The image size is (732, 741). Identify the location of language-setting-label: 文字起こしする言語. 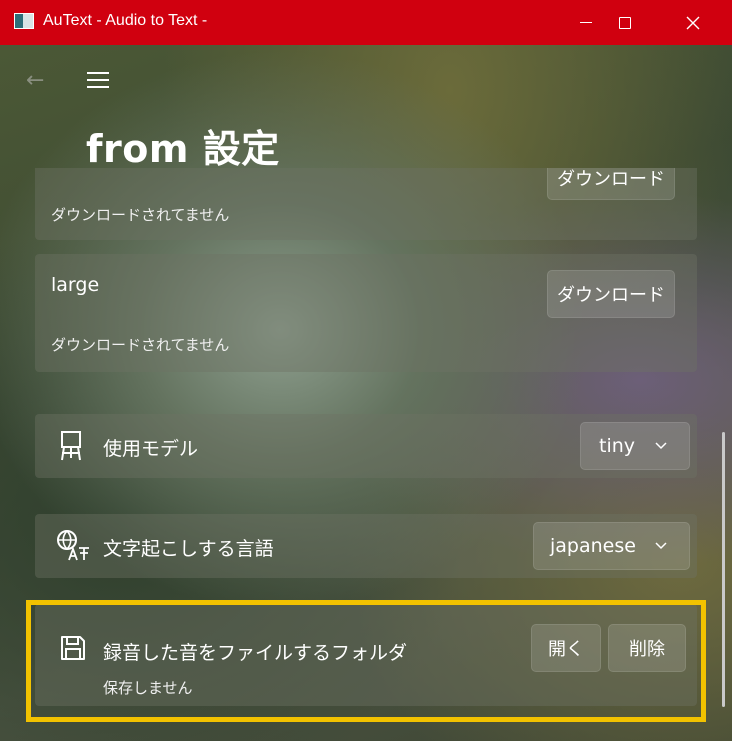
(188, 549).